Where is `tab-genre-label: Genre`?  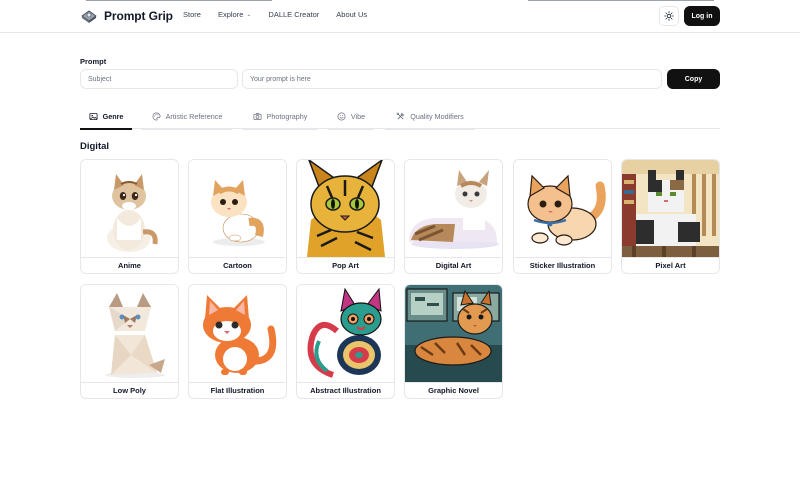 tab-genre-label: Genre is located at coordinates (113, 116).